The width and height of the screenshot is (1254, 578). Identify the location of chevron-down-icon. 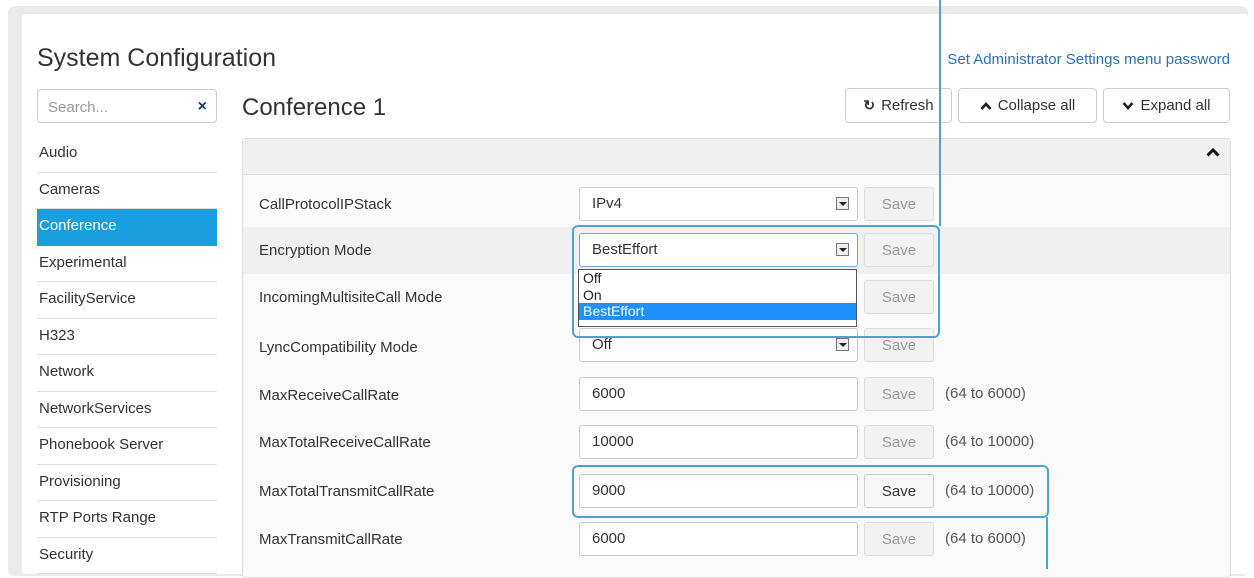
(1128, 106).